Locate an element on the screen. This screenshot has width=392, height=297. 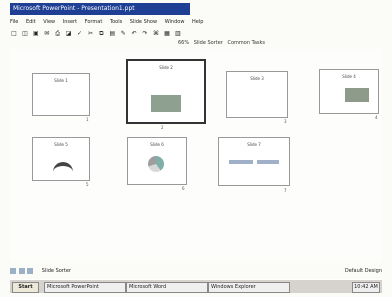
slide-title: Slide 5 is located at coordinates (61, 144).